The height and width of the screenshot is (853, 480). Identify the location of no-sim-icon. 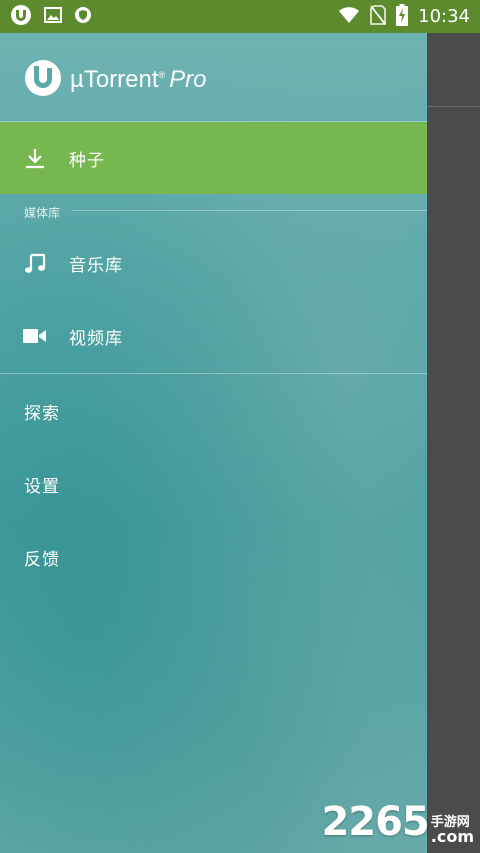
(378, 16).